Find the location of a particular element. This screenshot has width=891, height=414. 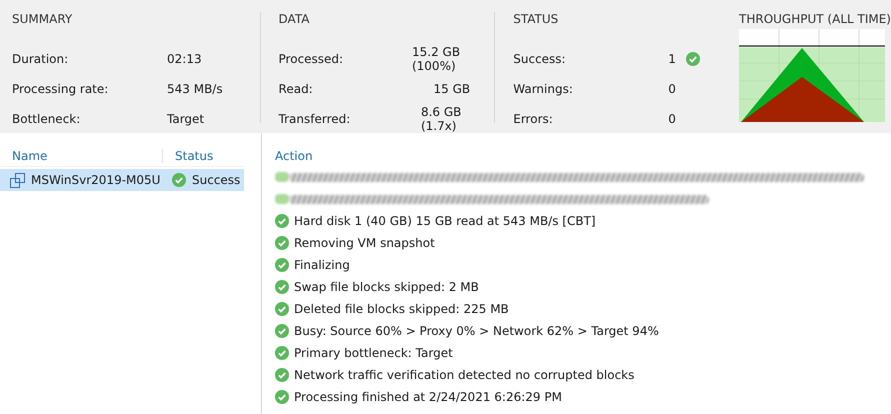

log-entry: Hard disk 1 (40 GB) 15 GB read at 543 MB/s [CBT] is located at coordinates (445, 221).